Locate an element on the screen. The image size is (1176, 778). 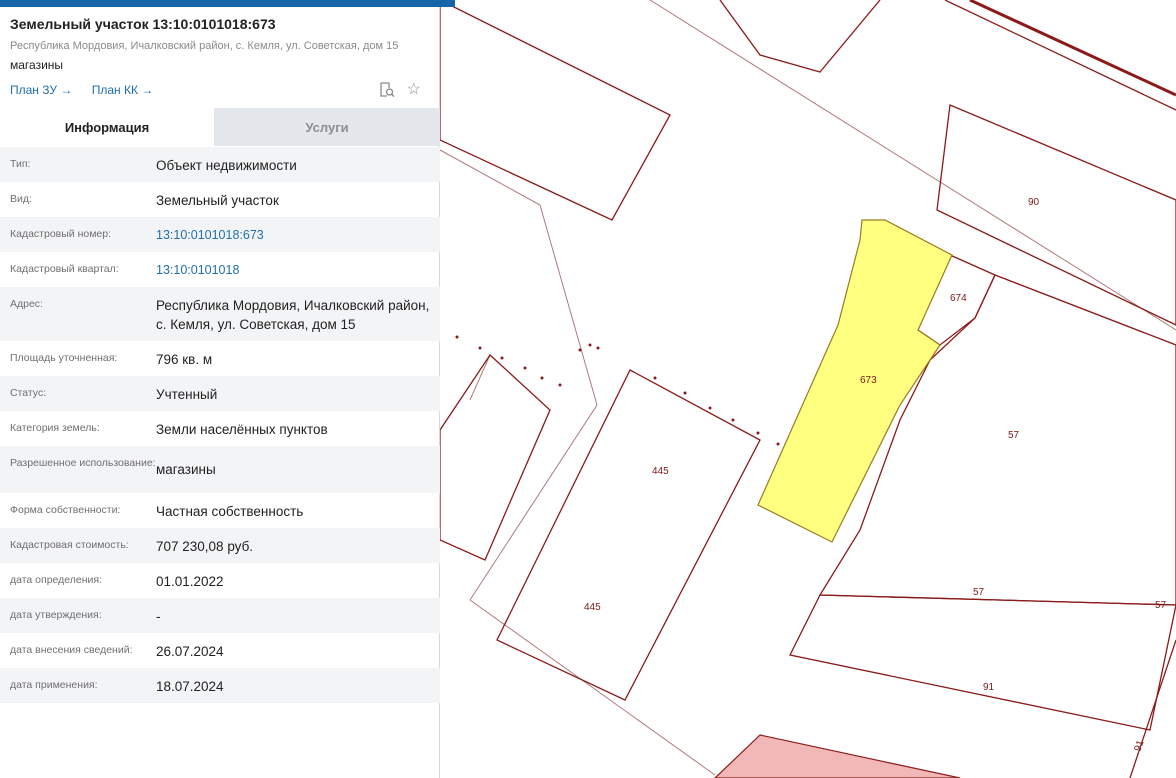
label-91-a: 91 is located at coordinates (989, 687).